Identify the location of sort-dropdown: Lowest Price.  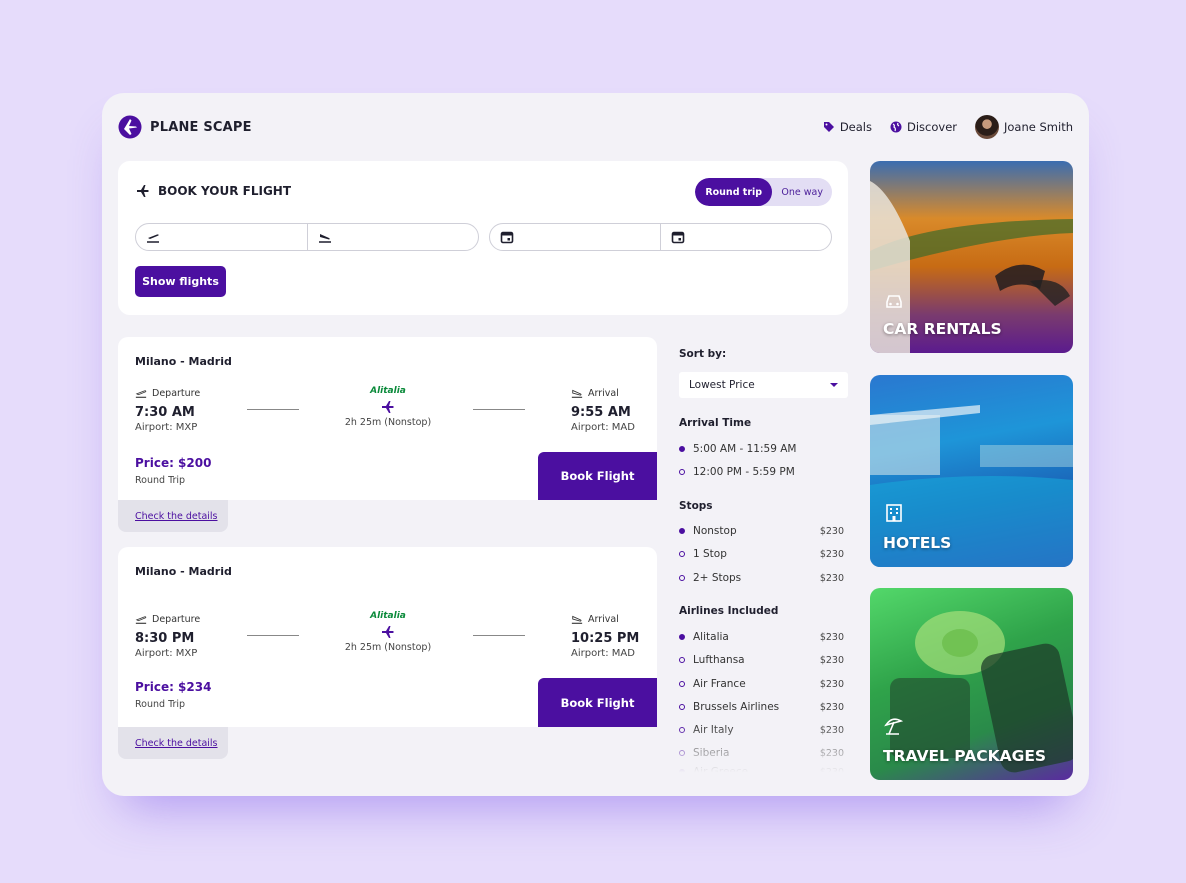
(763, 385).